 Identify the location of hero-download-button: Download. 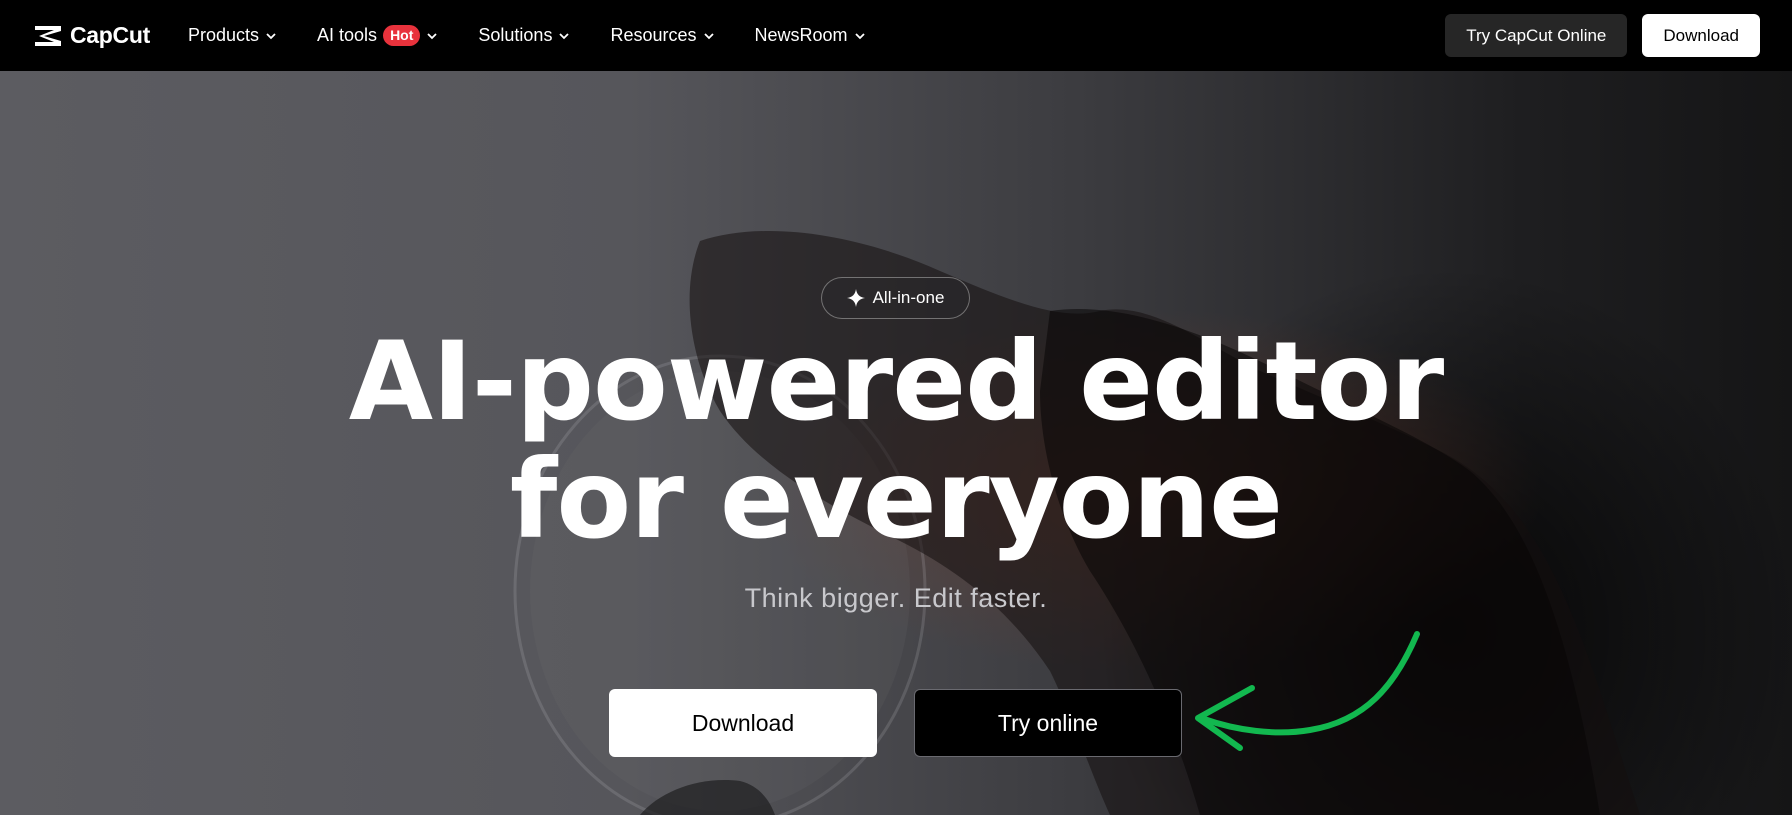
(743, 723).